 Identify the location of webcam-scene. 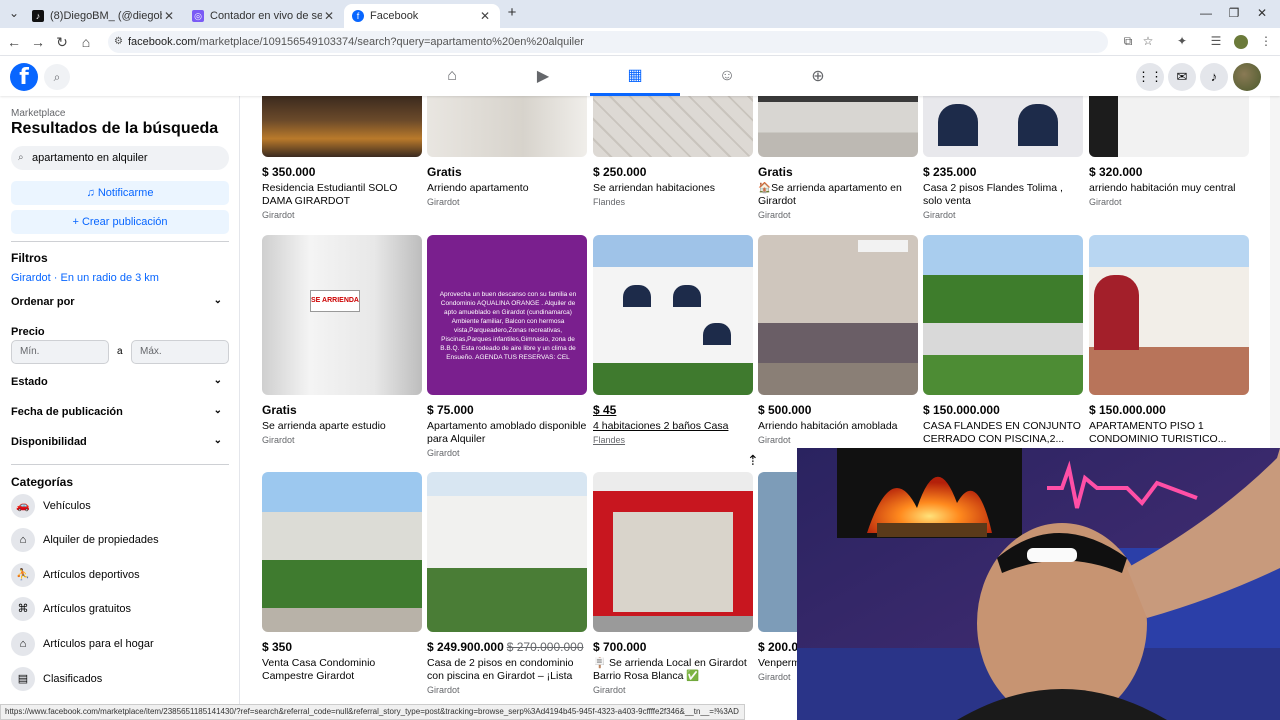
(1038, 584).